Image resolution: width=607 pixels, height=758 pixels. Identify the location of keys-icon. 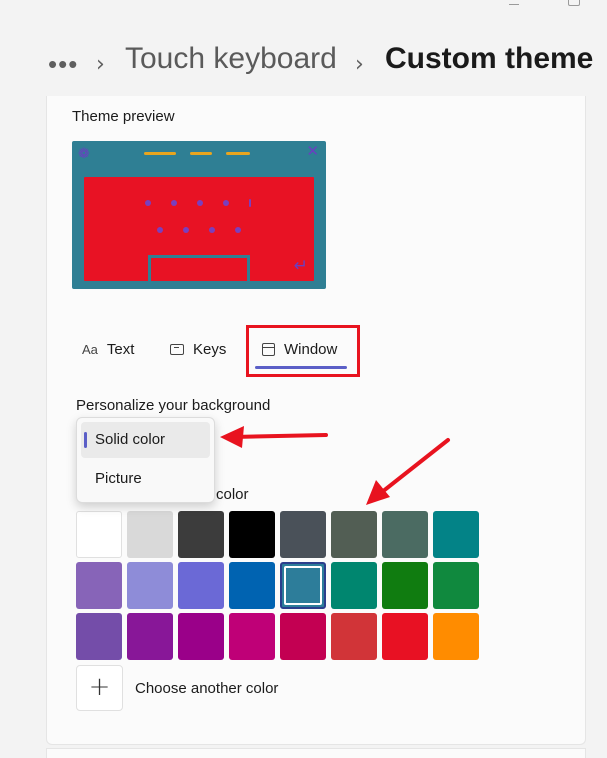
(177, 349).